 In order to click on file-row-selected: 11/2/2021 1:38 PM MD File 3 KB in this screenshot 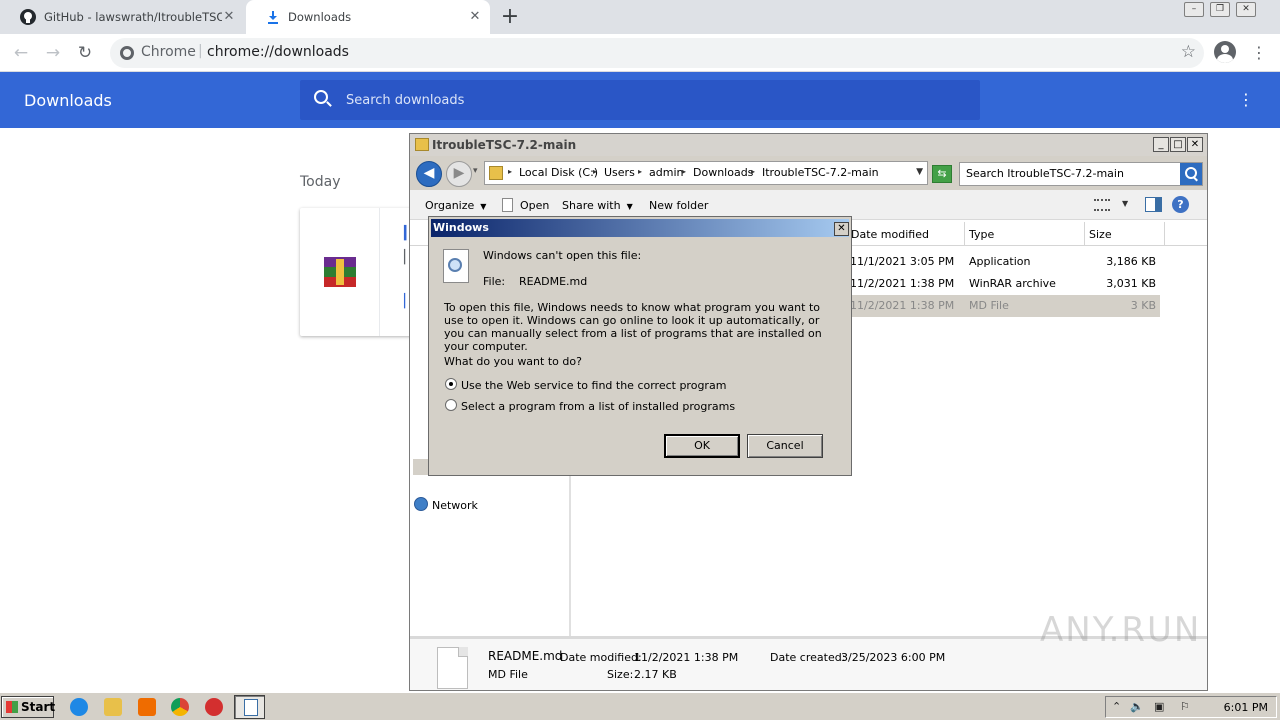, I will do `click(1003, 306)`.